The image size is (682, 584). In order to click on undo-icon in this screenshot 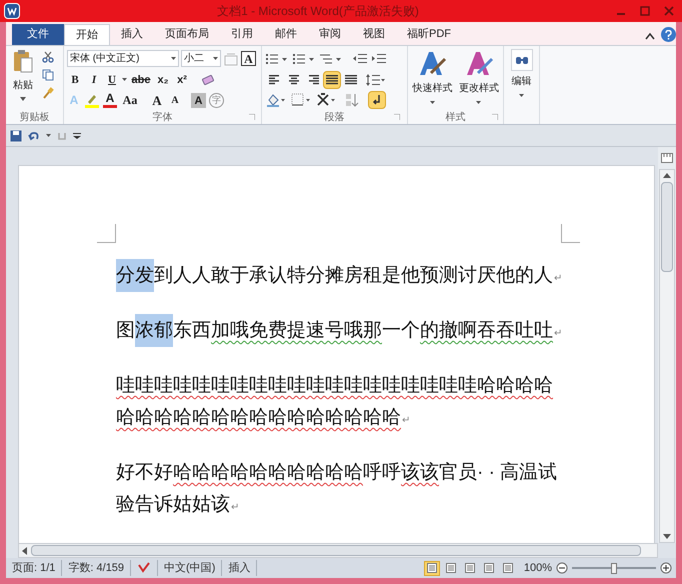, I will do `click(34, 136)`.